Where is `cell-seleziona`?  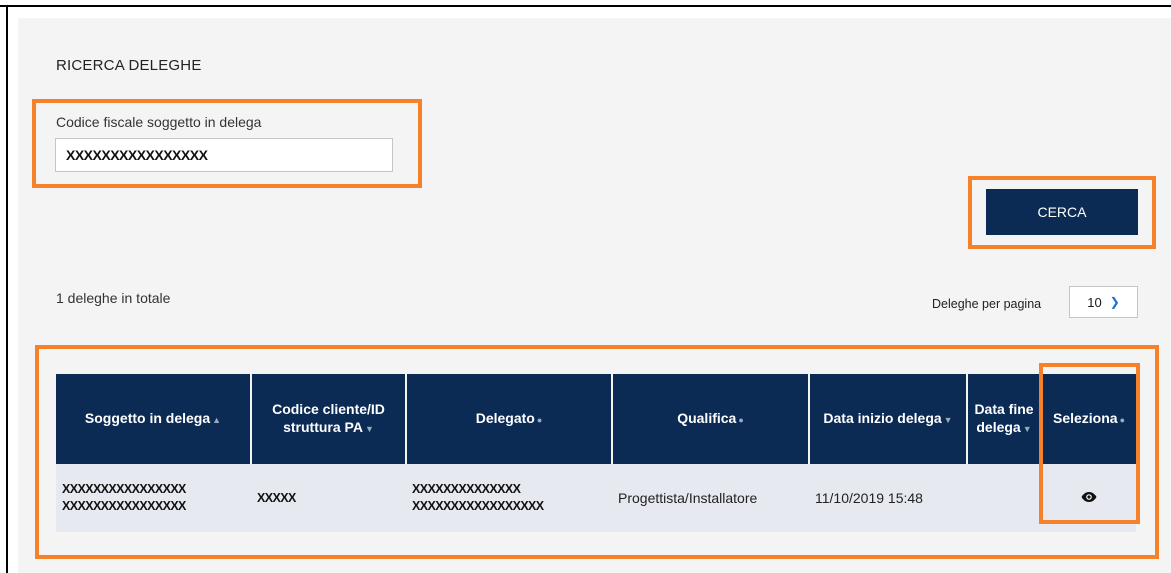 cell-seleziona is located at coordinates (1088, 498).